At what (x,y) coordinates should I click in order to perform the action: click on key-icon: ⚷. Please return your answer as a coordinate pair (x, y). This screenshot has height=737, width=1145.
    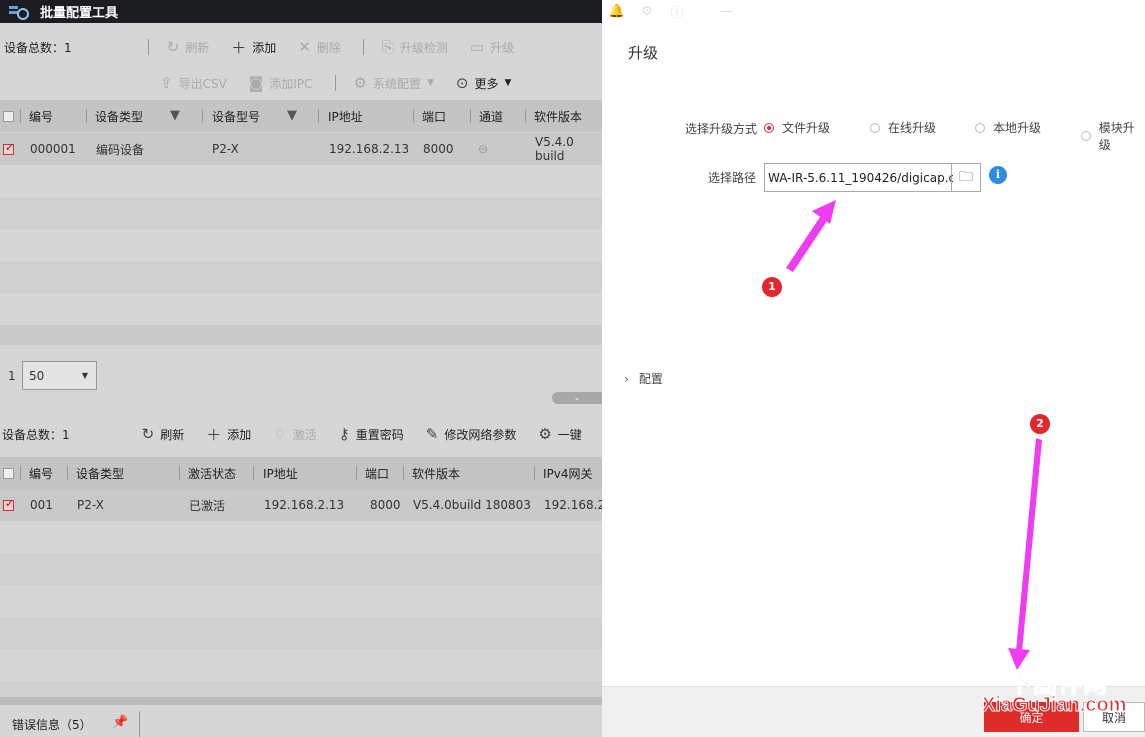
    Looking at the image, I should click on (344, 434).